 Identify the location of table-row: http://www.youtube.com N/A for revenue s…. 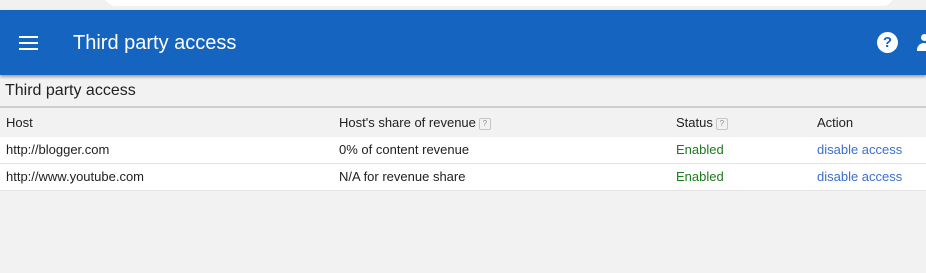
(463, 177).